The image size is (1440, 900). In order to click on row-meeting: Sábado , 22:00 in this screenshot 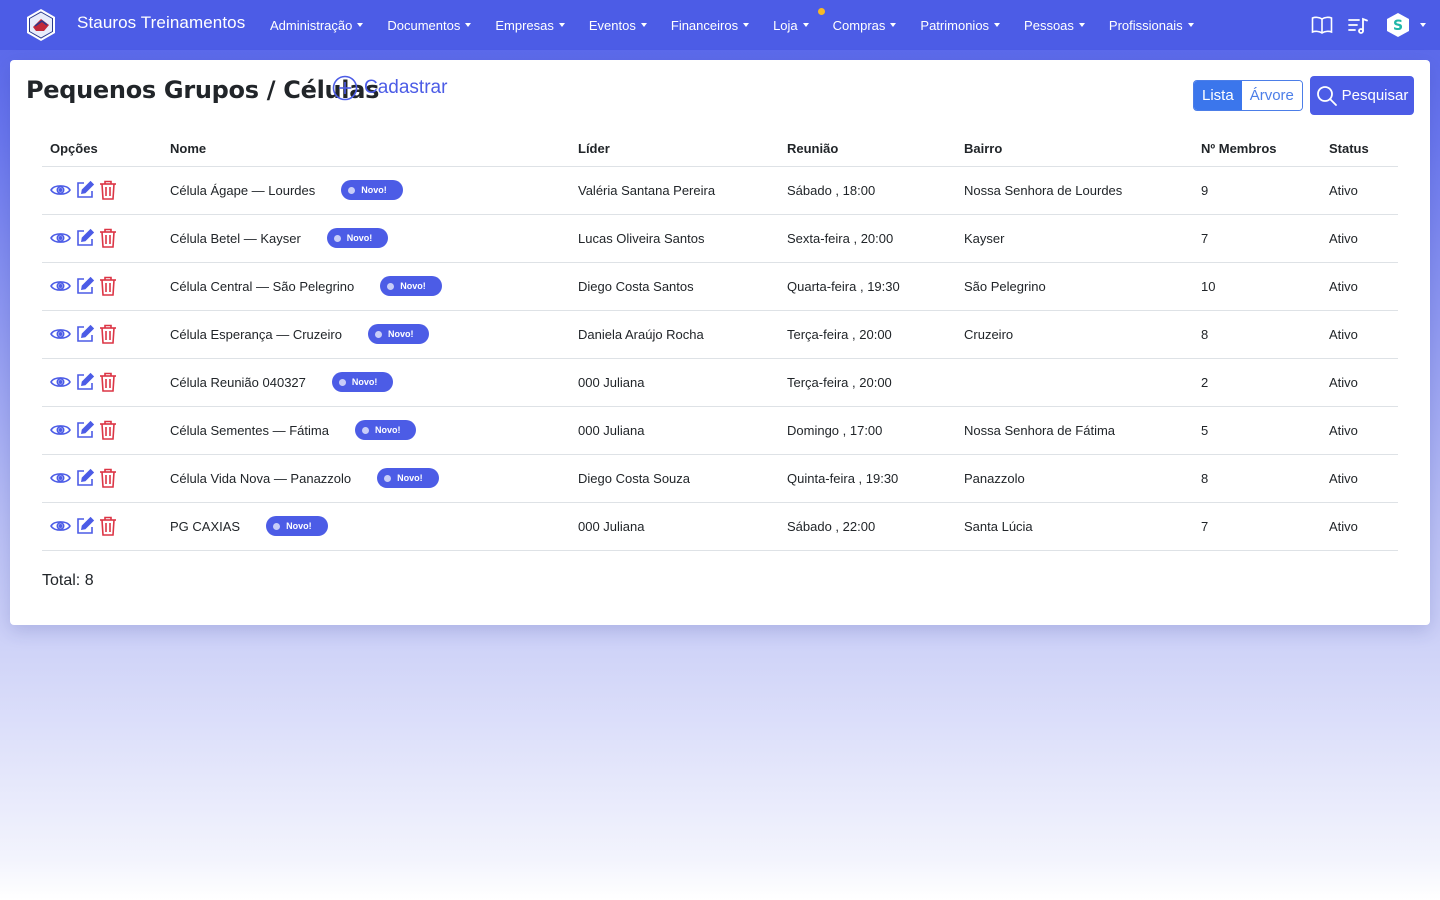, I will do `click(875, 526)`.